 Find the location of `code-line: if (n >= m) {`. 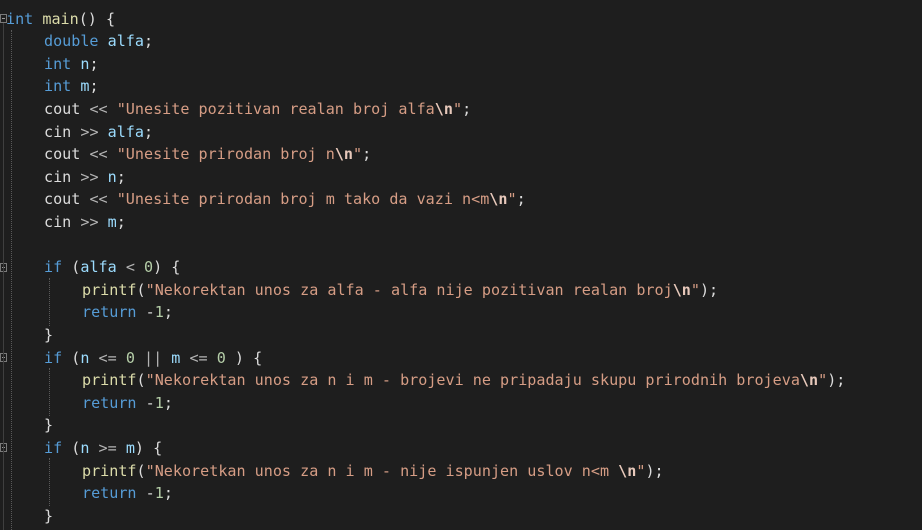

code-line: if (n >= m) { is located at coordinates (103, 448).